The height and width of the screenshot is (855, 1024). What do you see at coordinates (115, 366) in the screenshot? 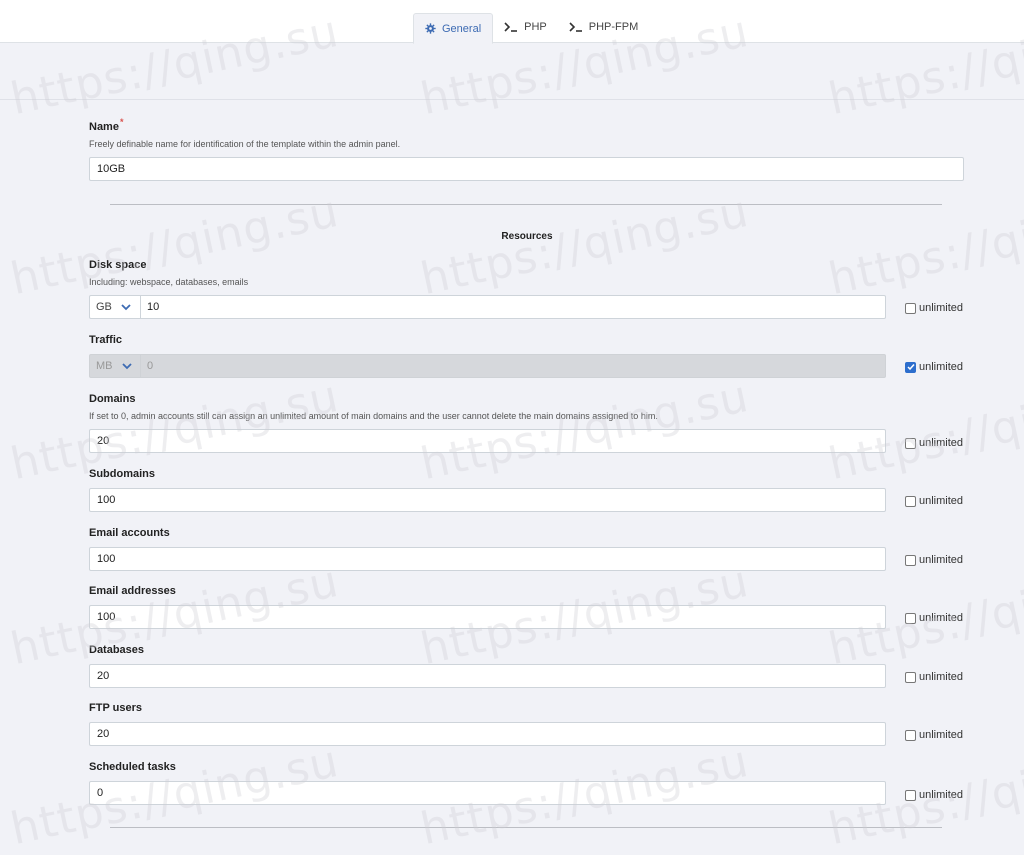
I see `traffic-unit-select: MB` at bounding box center [115, 366].